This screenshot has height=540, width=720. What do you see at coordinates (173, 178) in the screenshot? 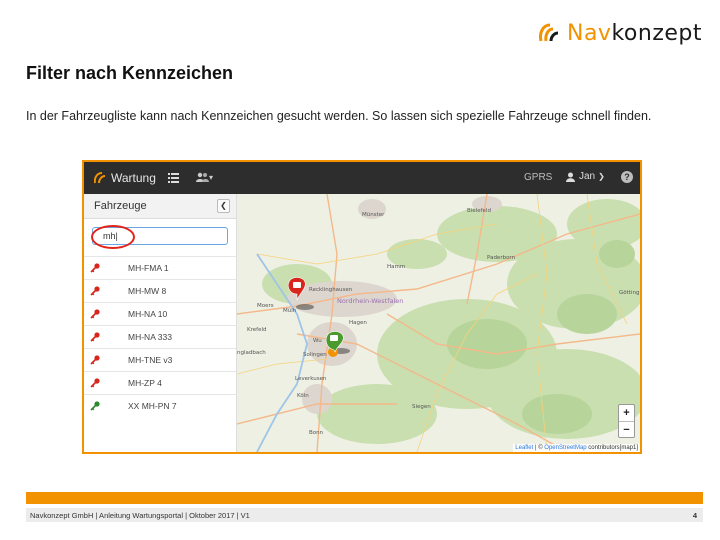
I see `list-menu-icon` at bounding box center [173, 178].